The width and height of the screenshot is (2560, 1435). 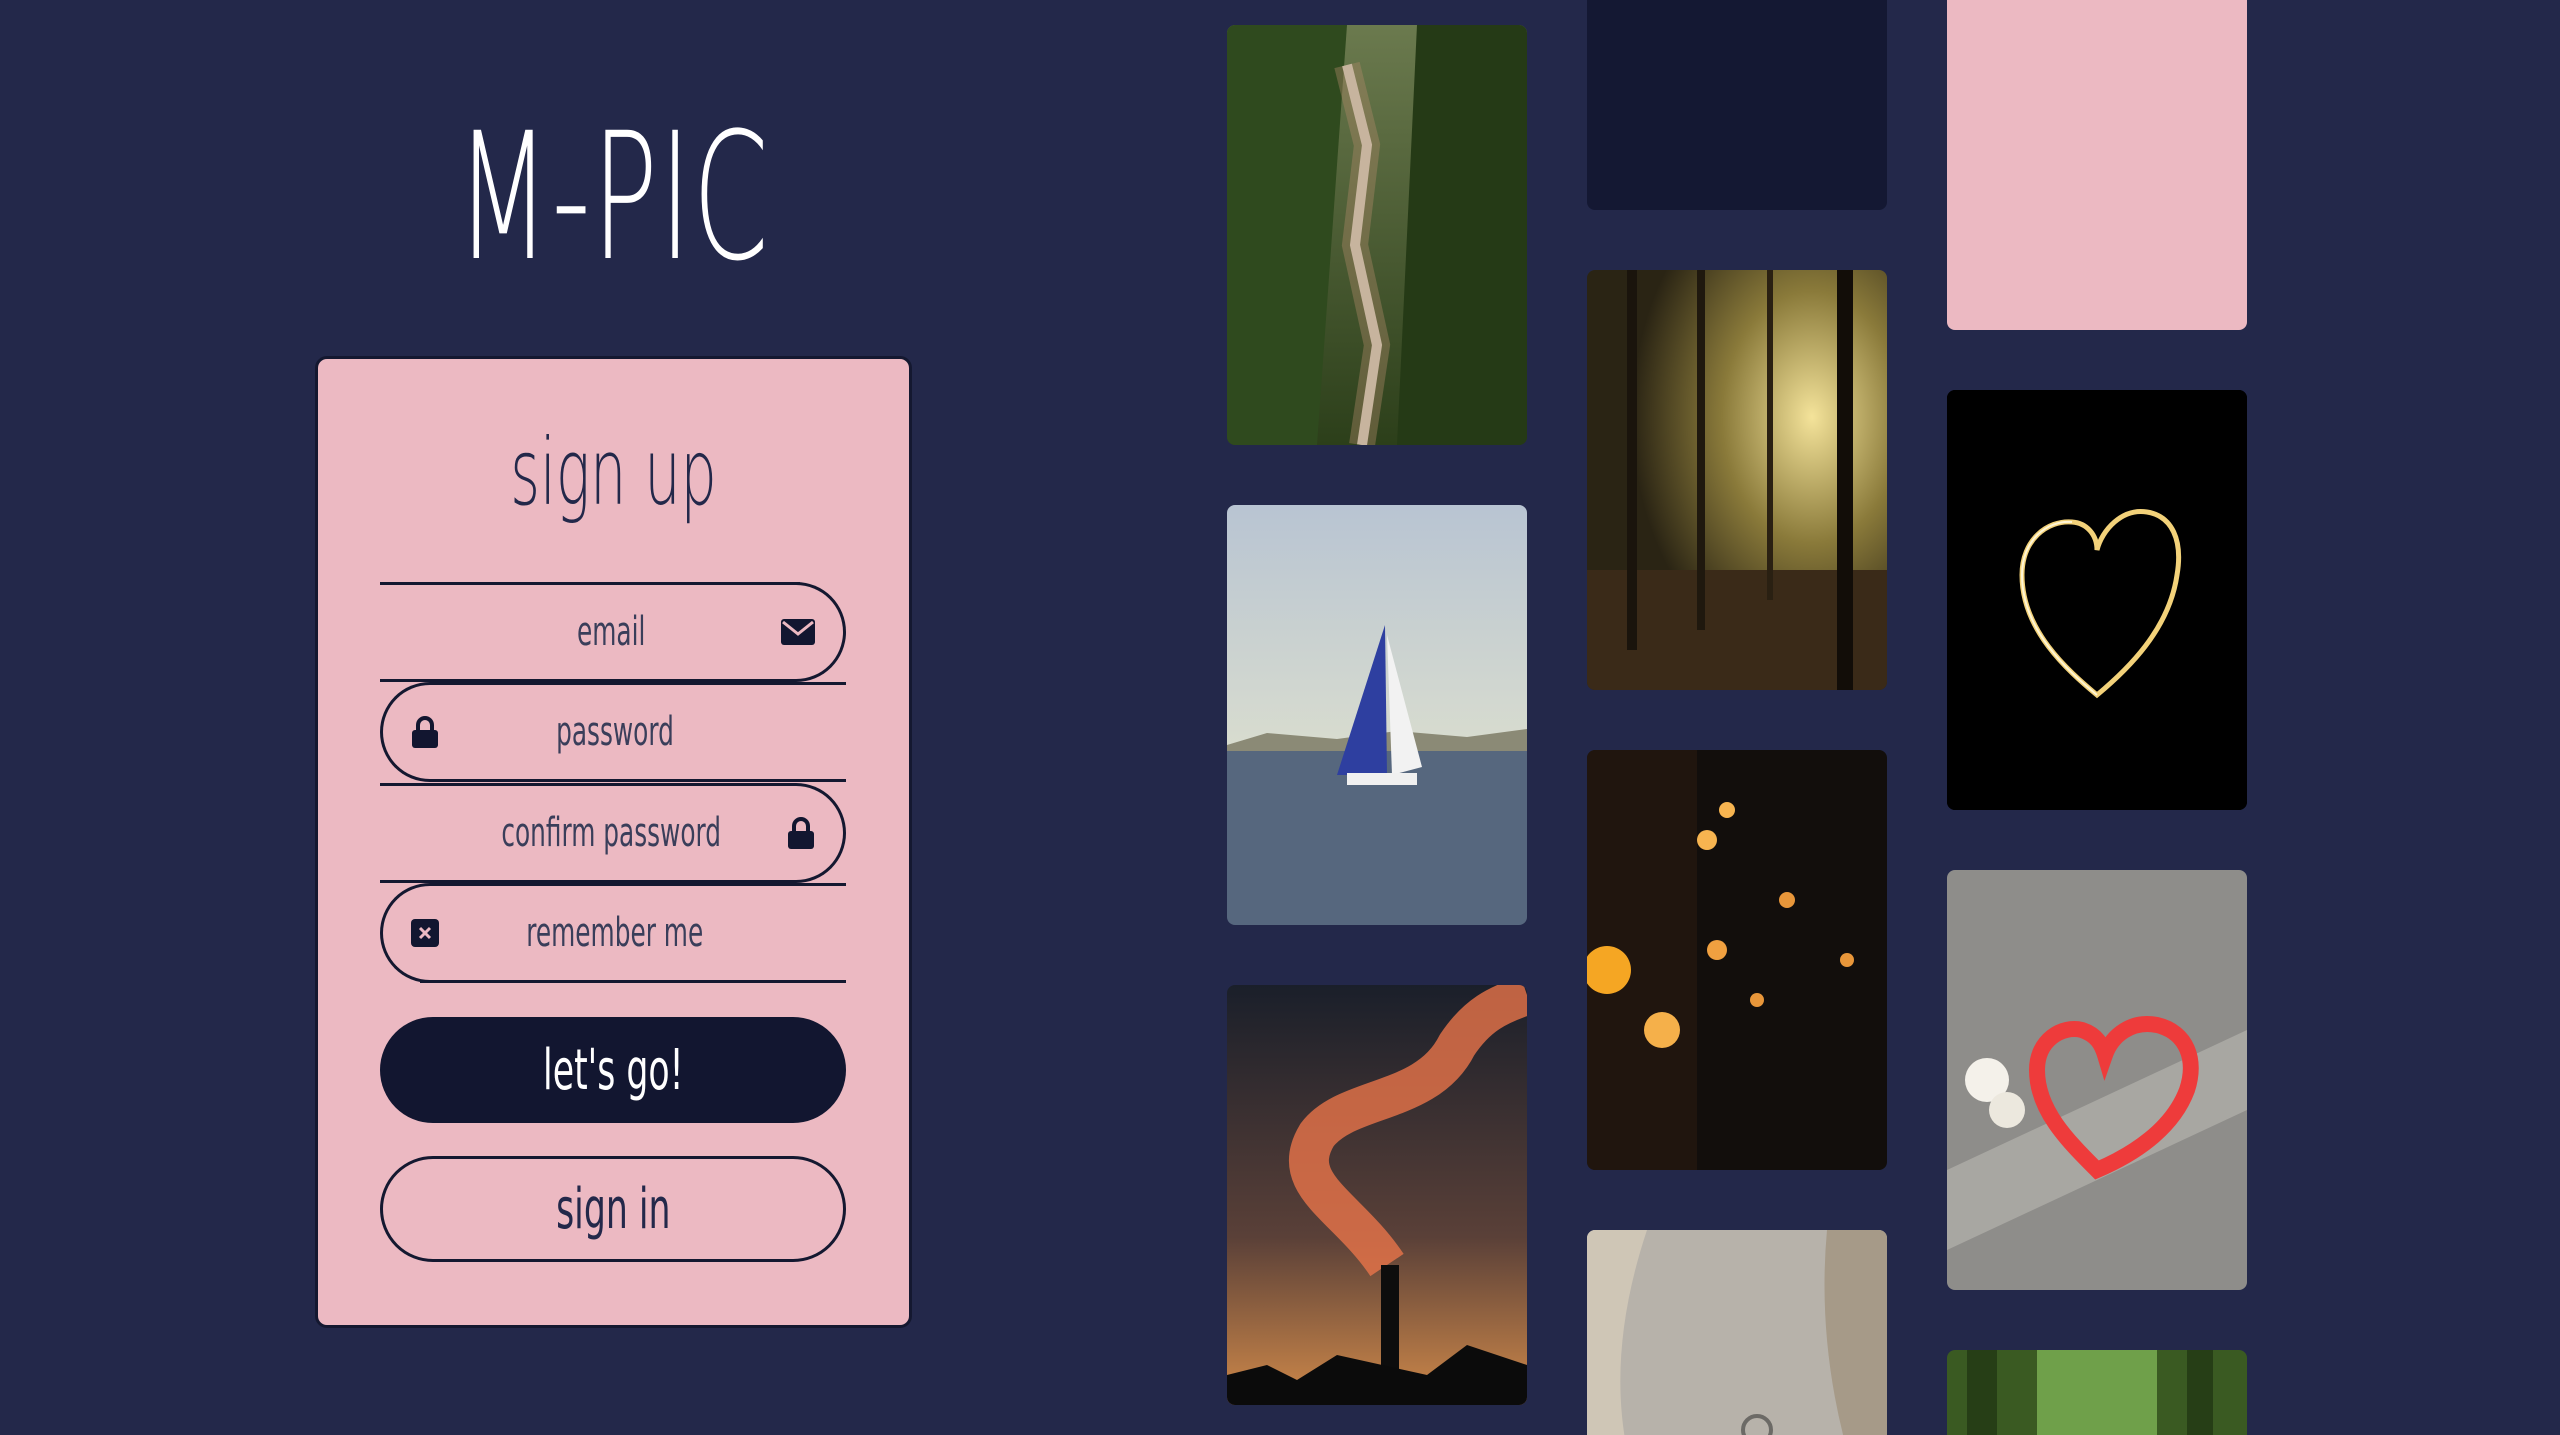 I want to click on submit-button-label: let's go!, so click(x=613, y=1070).